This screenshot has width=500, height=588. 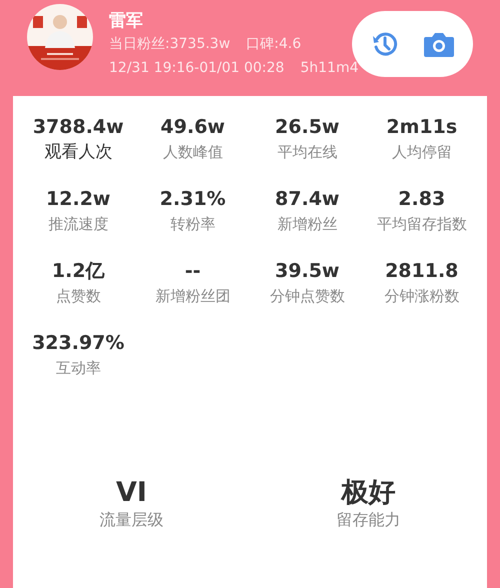 What do you see at coordinates (193, 127) in the screenshot?
I see `metric-value: 49.6w` at bounding box center [193, 127].